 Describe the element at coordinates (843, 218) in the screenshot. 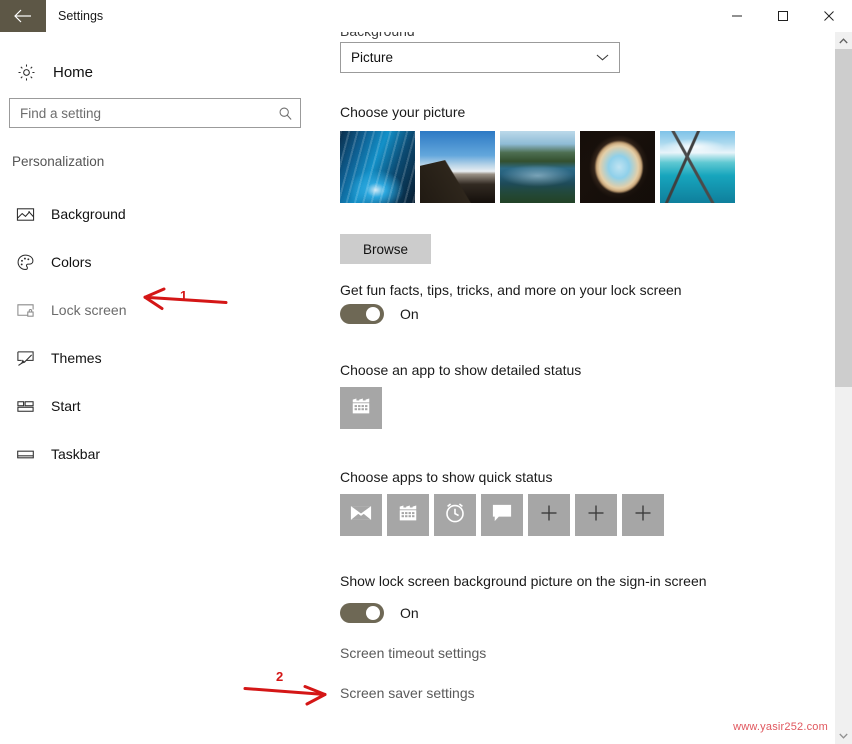

I see `scrollbar-thumb` at that location.